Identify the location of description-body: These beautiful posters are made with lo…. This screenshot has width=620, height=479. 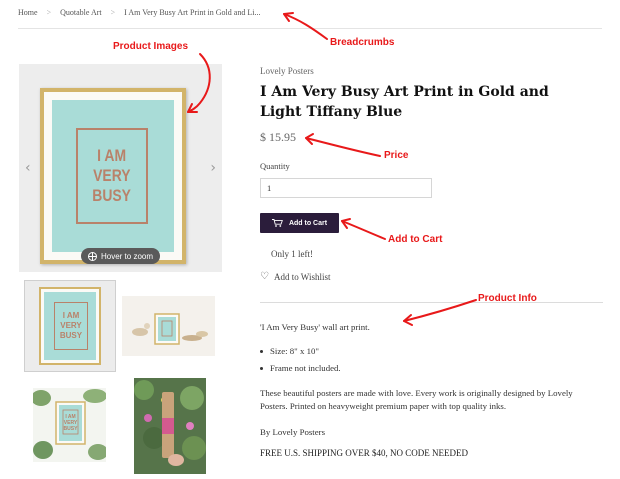
(416, 399).